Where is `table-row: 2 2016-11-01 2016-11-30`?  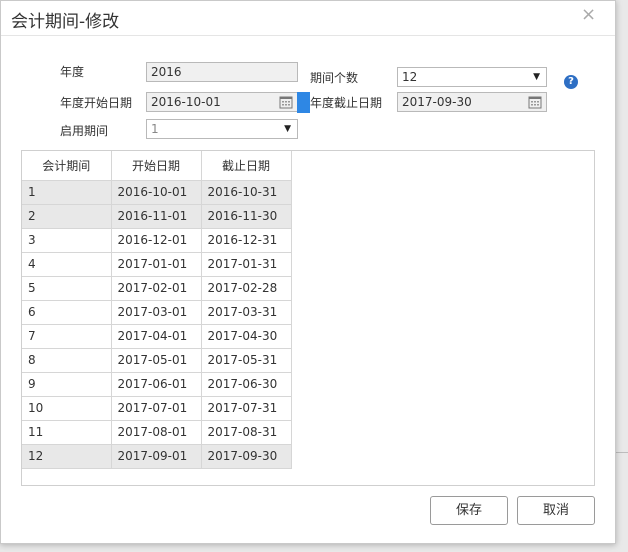 table-row: 2 2016-11-01 2016-11-30 is located at coordinates (157, 216).